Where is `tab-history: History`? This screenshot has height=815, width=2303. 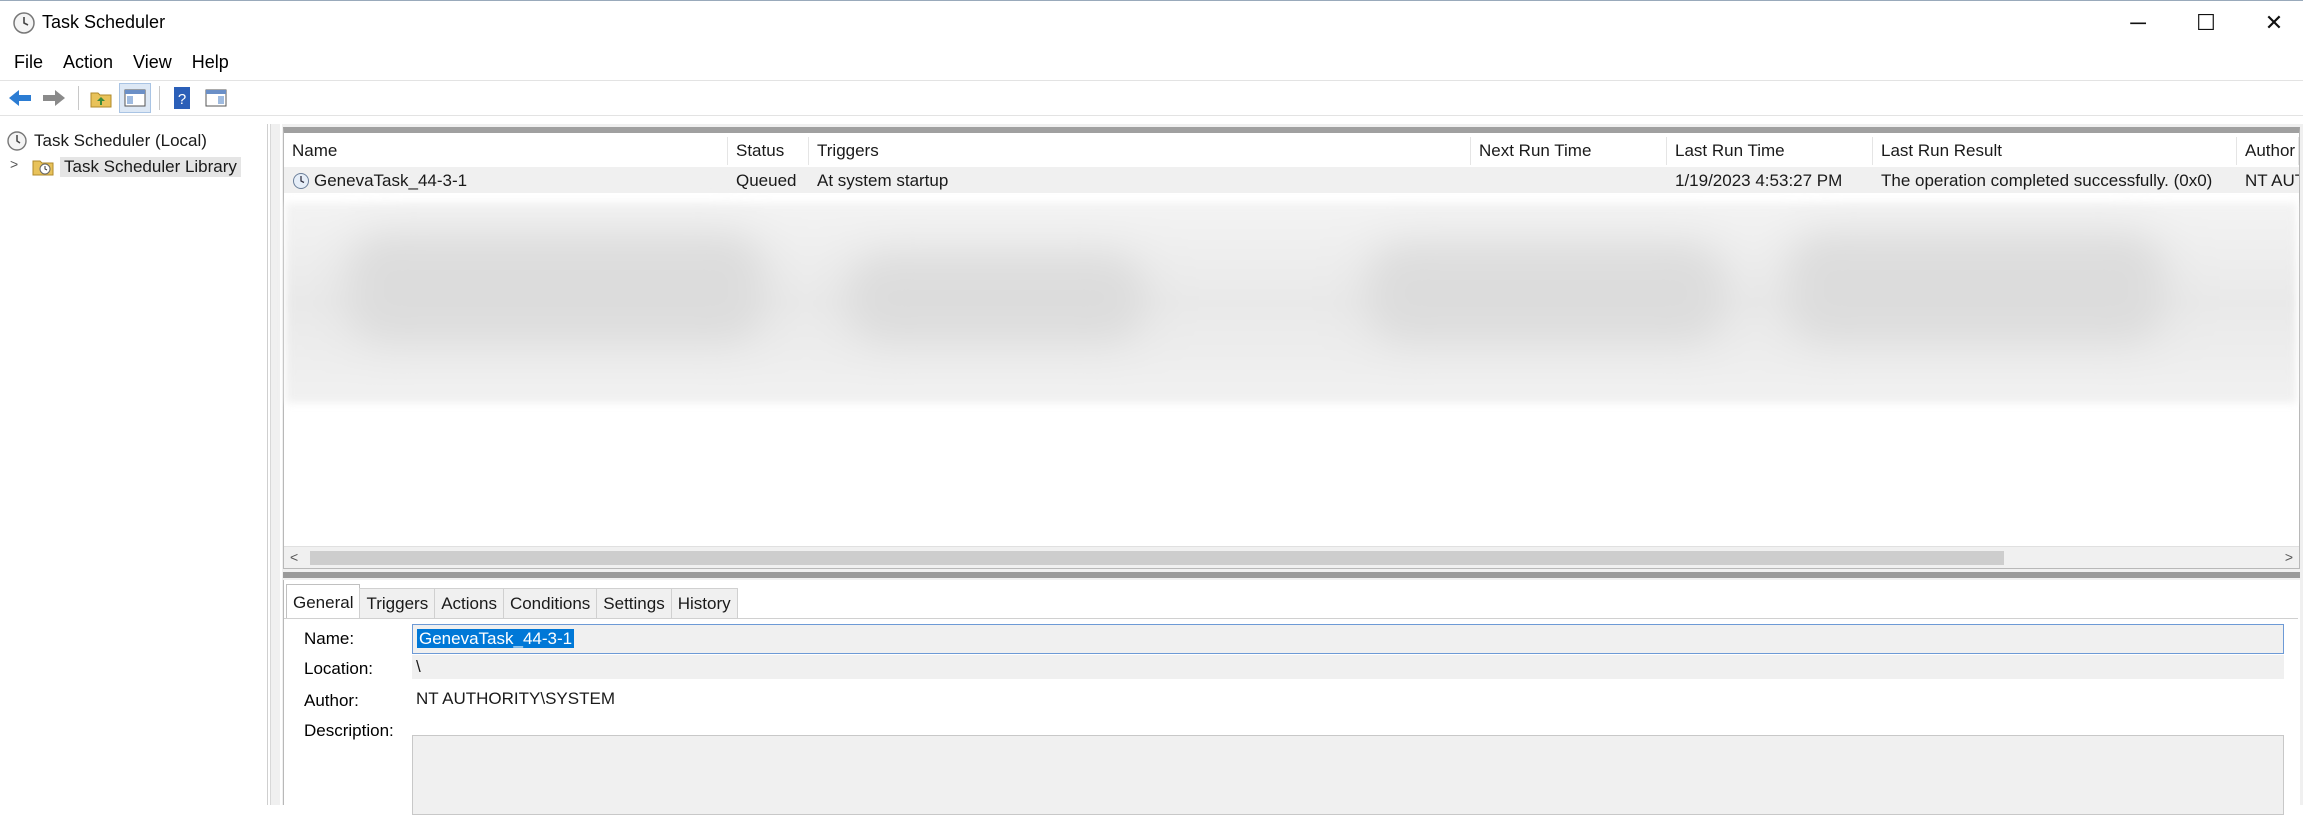
tab-history: History is located at coordinates (704, 603).